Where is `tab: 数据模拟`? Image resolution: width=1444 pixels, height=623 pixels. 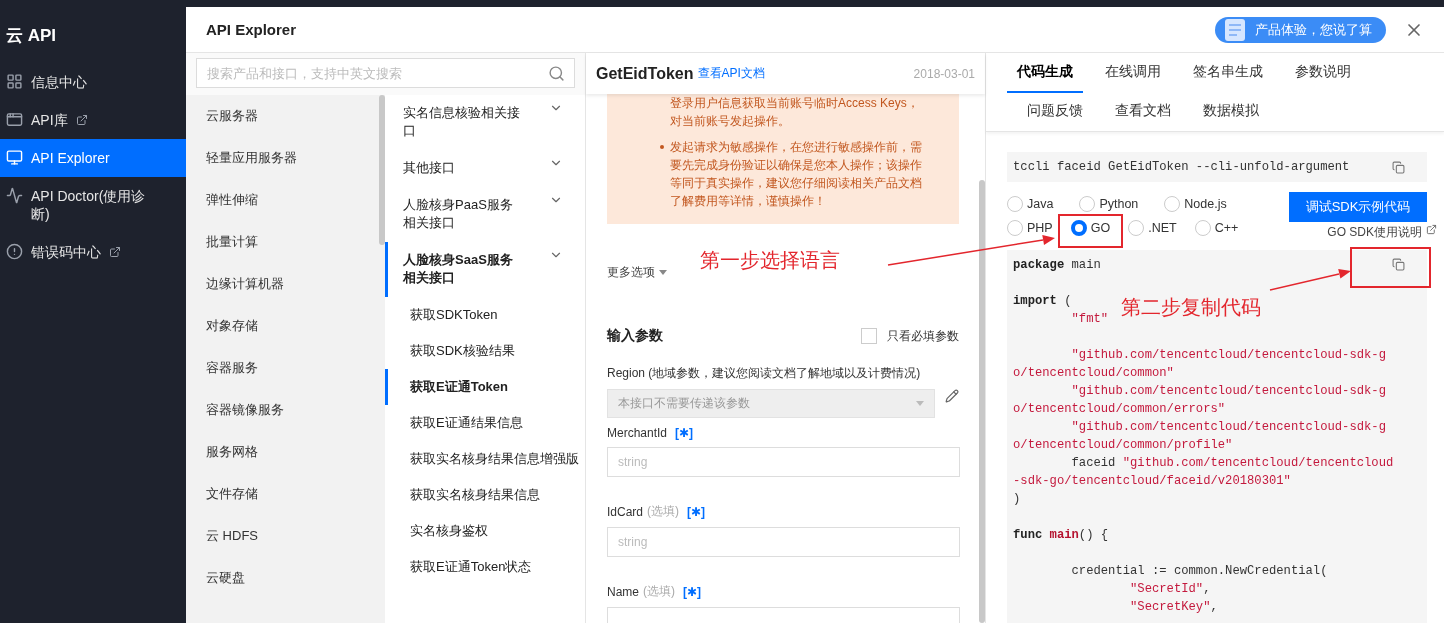
tab: 数据模拟 is located at coordinates (1231, 112).